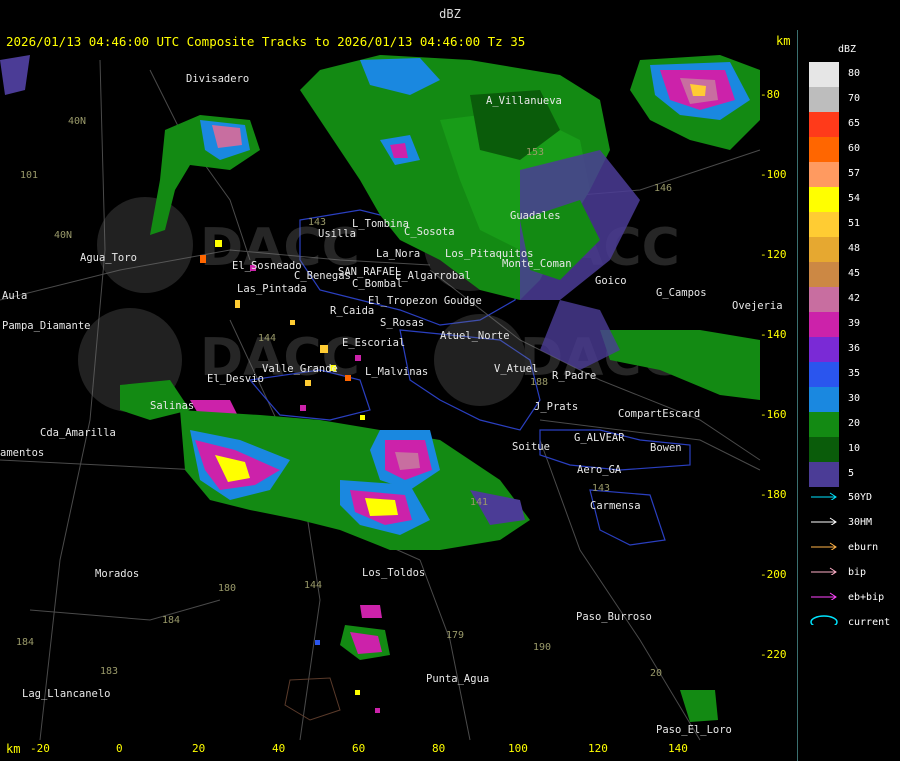  Describe the element at coordinates (374, 343) in the screenshot. I see `place-label: E_Escorial` at that location.